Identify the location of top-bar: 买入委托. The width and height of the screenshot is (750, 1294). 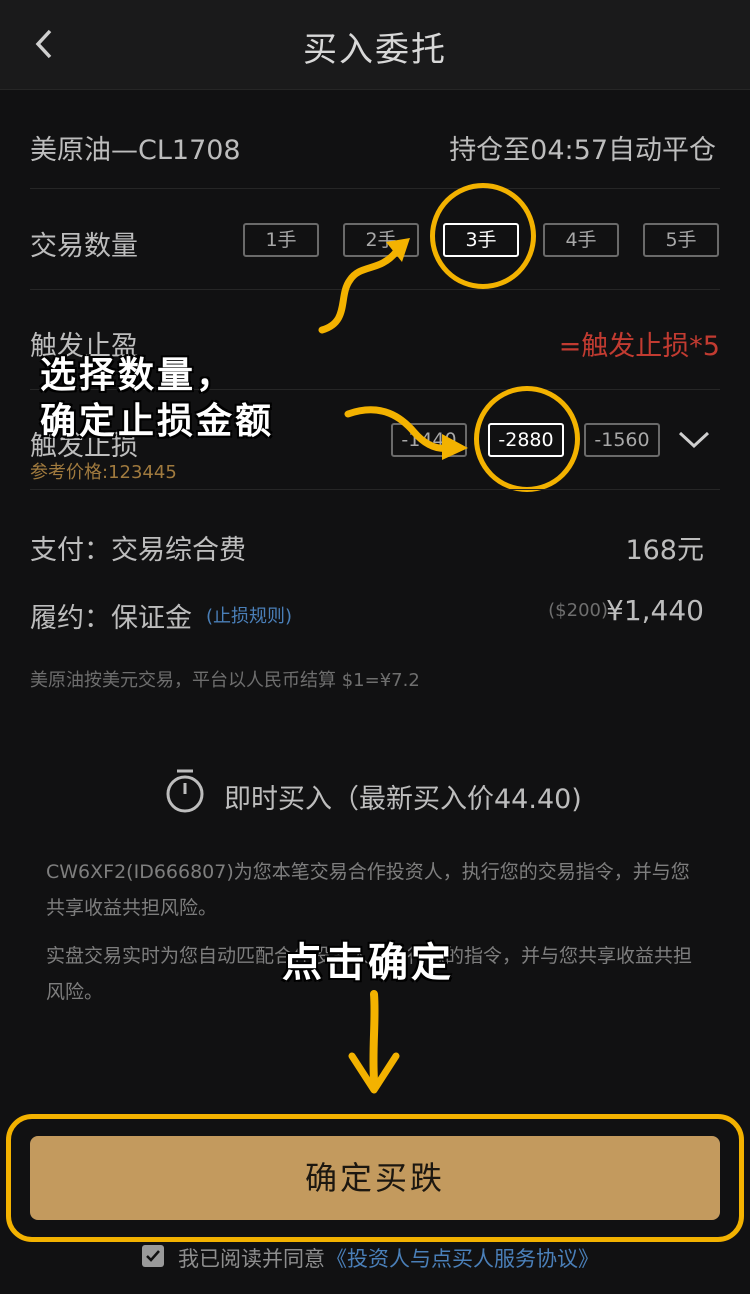
(375, 45).